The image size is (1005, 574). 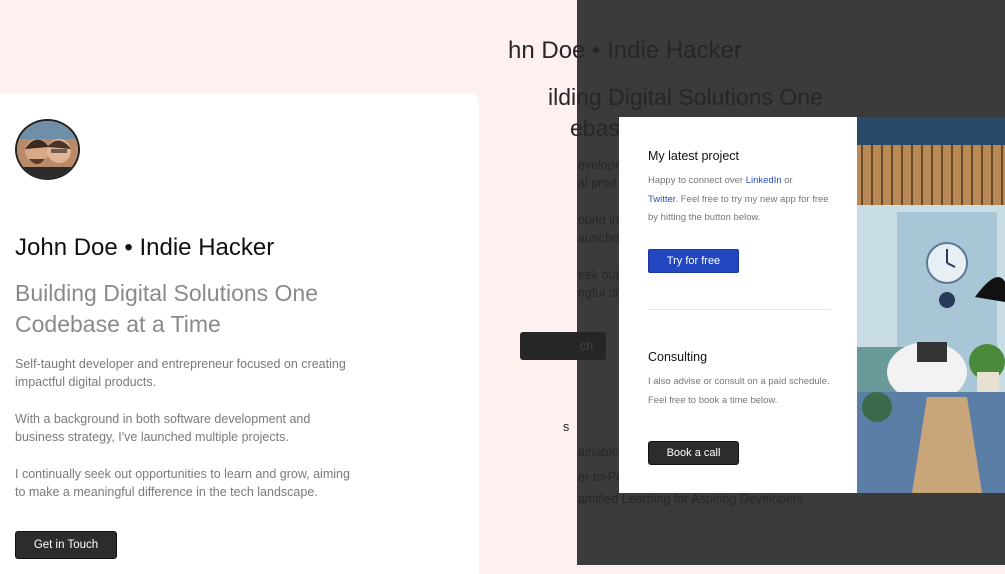 What do you see at coordinates (145, 247) in the screenshot?
I see `profile-name: John Doe • Indie Hacker` at bounding box center [145, 247].